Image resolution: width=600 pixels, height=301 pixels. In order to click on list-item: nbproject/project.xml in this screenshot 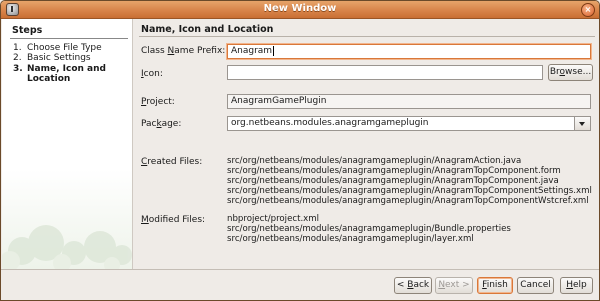, I will do `click(273, 219)`.